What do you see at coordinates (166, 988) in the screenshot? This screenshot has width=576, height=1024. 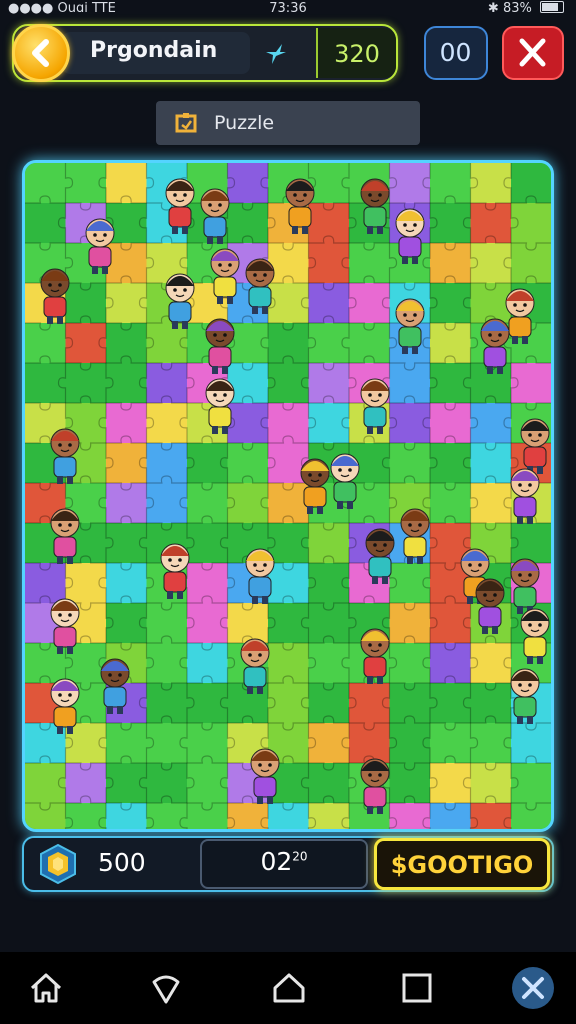 I see `heart-icon` at bounding box center [166, 988].